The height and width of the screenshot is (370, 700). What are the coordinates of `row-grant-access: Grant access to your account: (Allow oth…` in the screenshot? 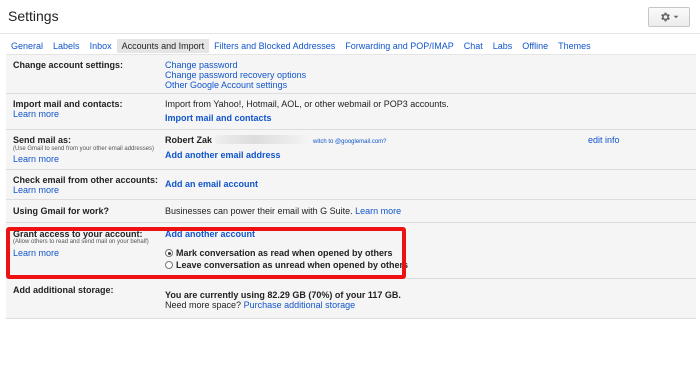 It's located at (351, 251).